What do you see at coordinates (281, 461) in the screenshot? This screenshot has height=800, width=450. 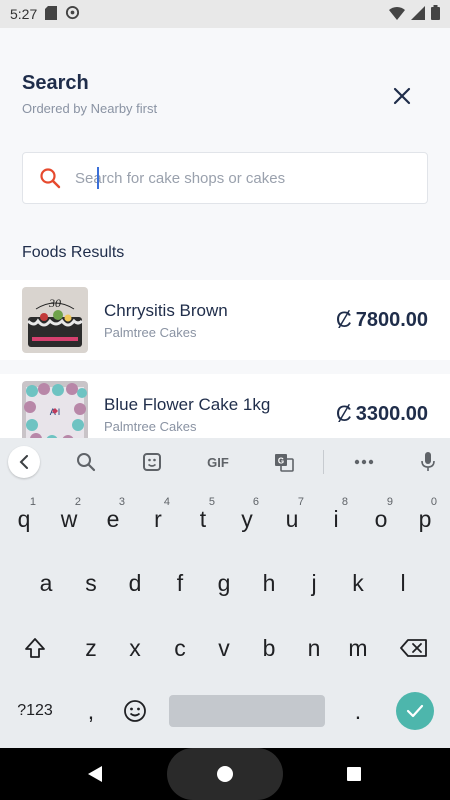 I see `svg-text: G` at bounding box center [281, 461].